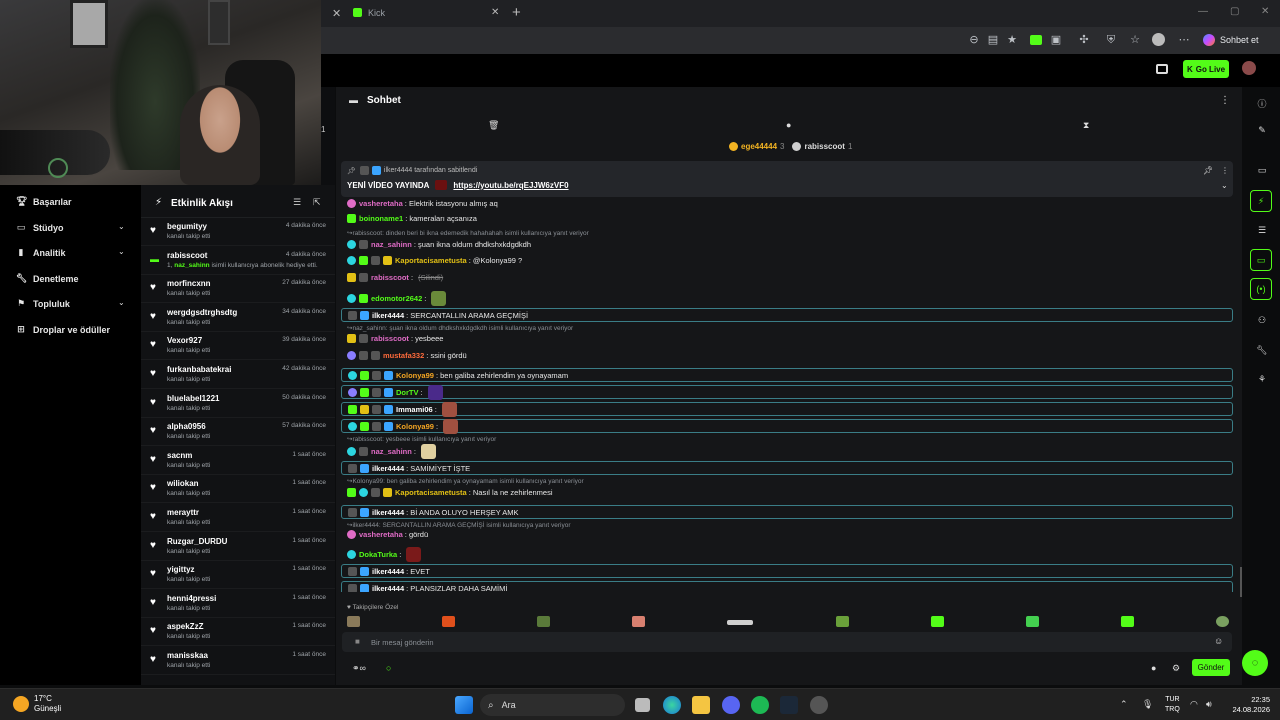  What do you see at coordinates (787, 409) in the screenshot?
I see `chat-message: Immami06:` at bounding box center [787, 409].